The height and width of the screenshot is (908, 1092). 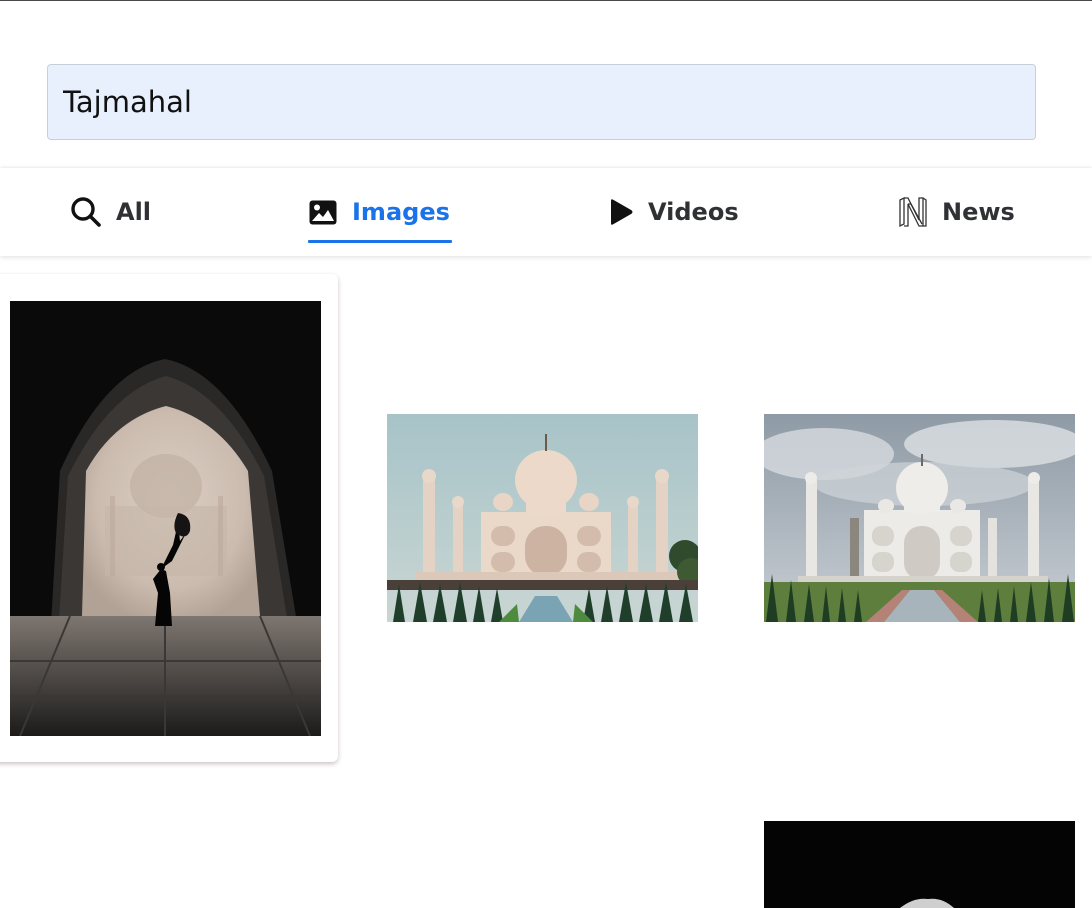 What do you see at coordinates (323, 212) in the screenshot?
I see `image-icon` at bounding box center [323, 212].